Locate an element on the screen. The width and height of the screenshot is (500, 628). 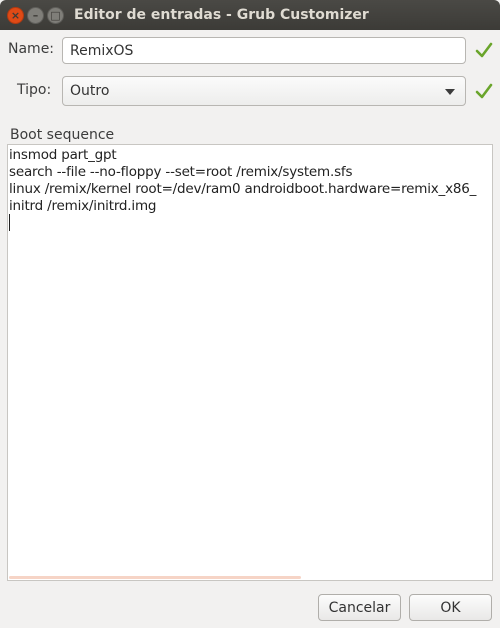
cancel-button: Cancelar is located at coordinates (359, 607).